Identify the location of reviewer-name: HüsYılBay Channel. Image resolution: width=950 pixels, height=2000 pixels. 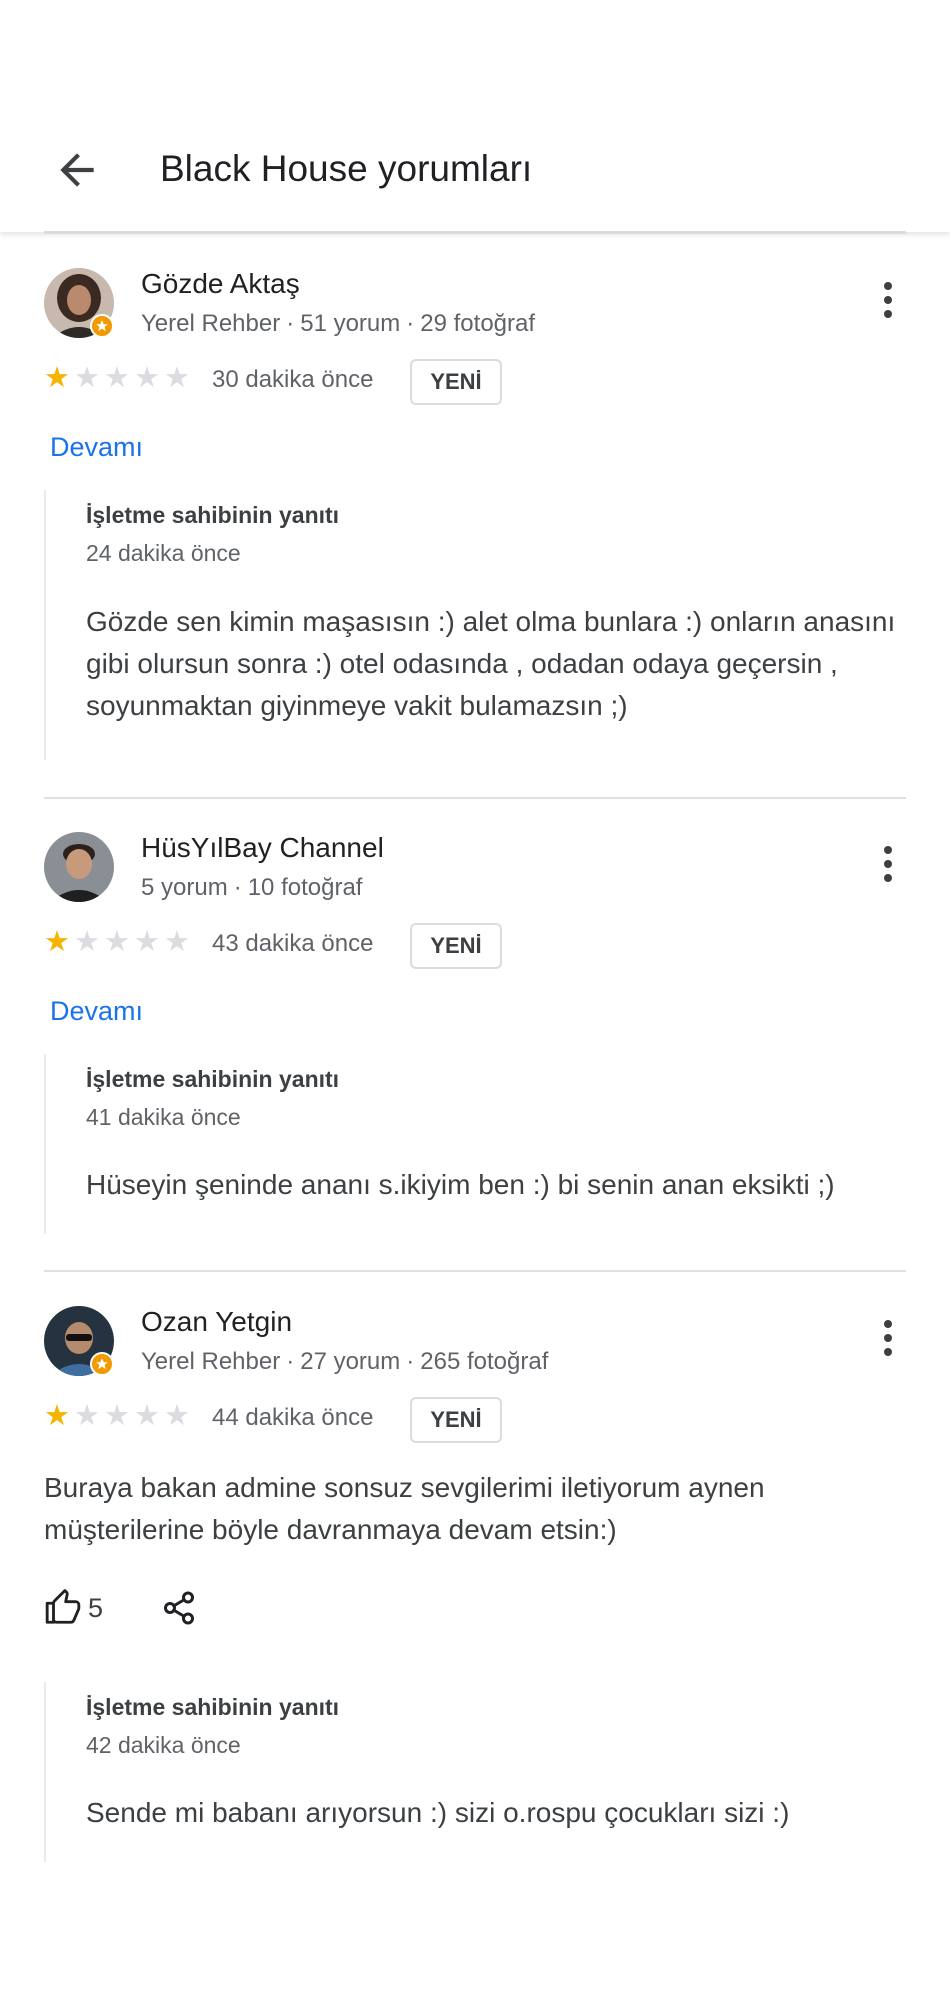
(262, 848).